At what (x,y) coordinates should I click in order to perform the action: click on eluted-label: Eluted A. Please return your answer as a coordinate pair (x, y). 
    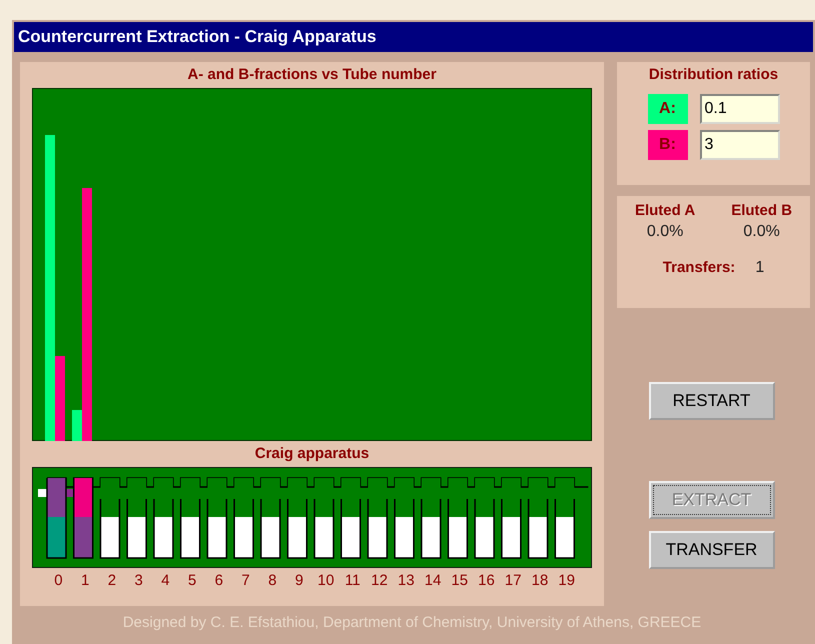
    Looking at the image, I should click on (665, 210).